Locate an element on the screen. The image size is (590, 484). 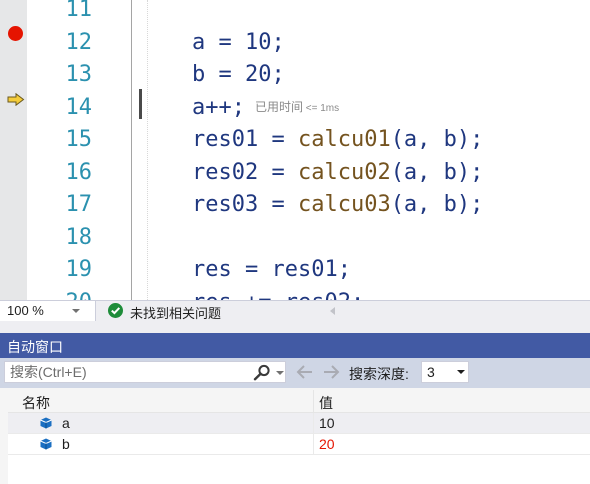
search-options-chevron-icon is located at coordinates (280, 373).